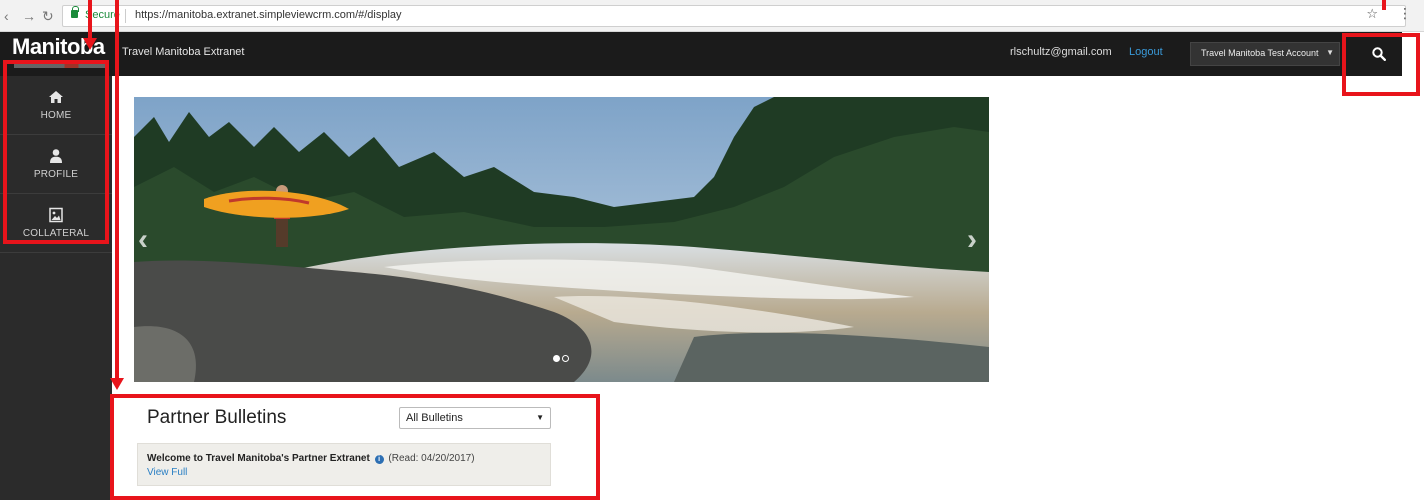  Describe the element at coordinates (90, 19) in the screenshot. I see `annotation-line-logo` at that location.